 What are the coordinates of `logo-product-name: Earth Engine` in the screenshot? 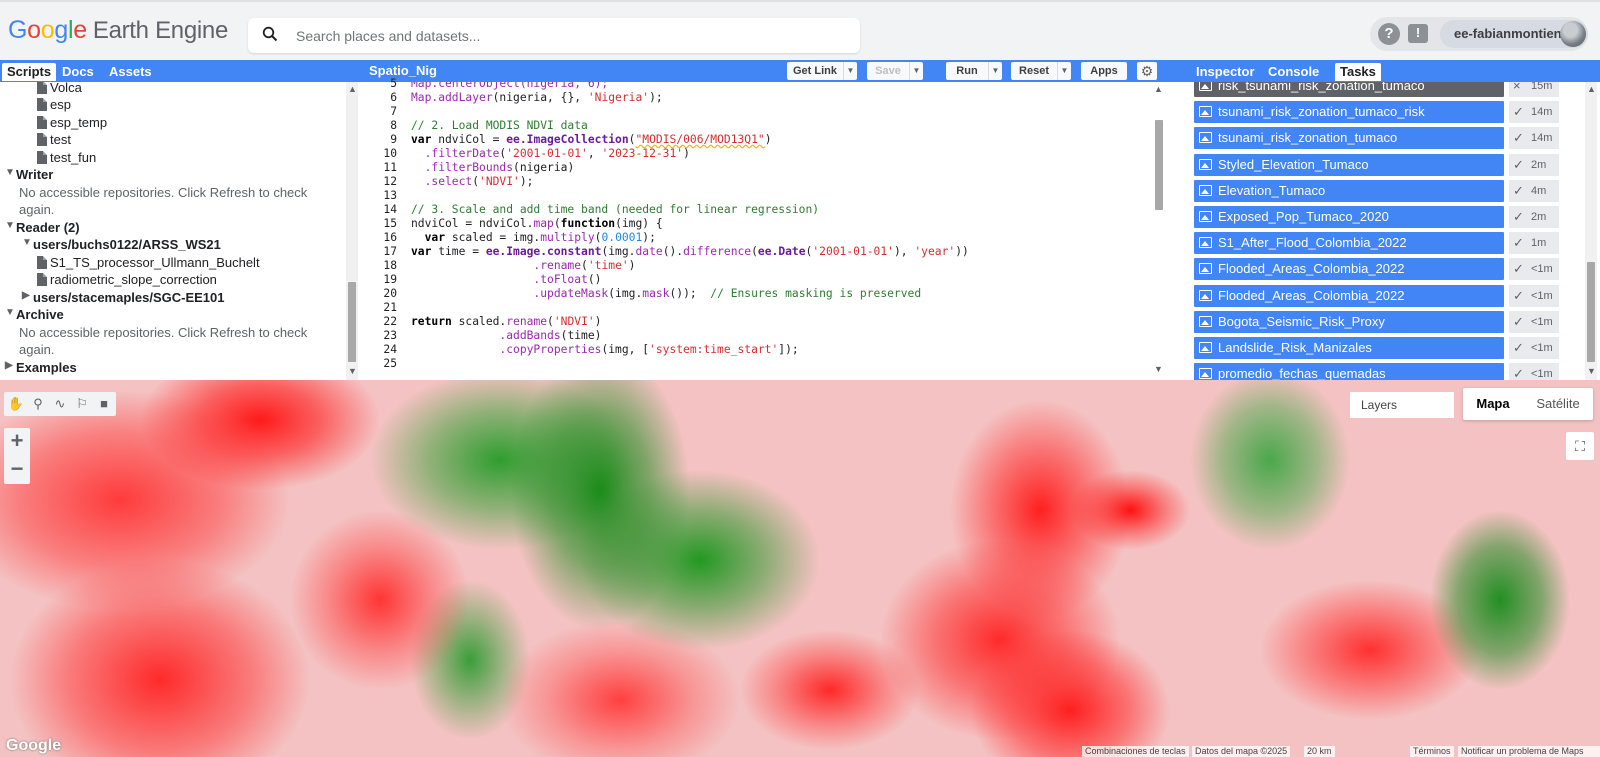 It's located at (160, 30).